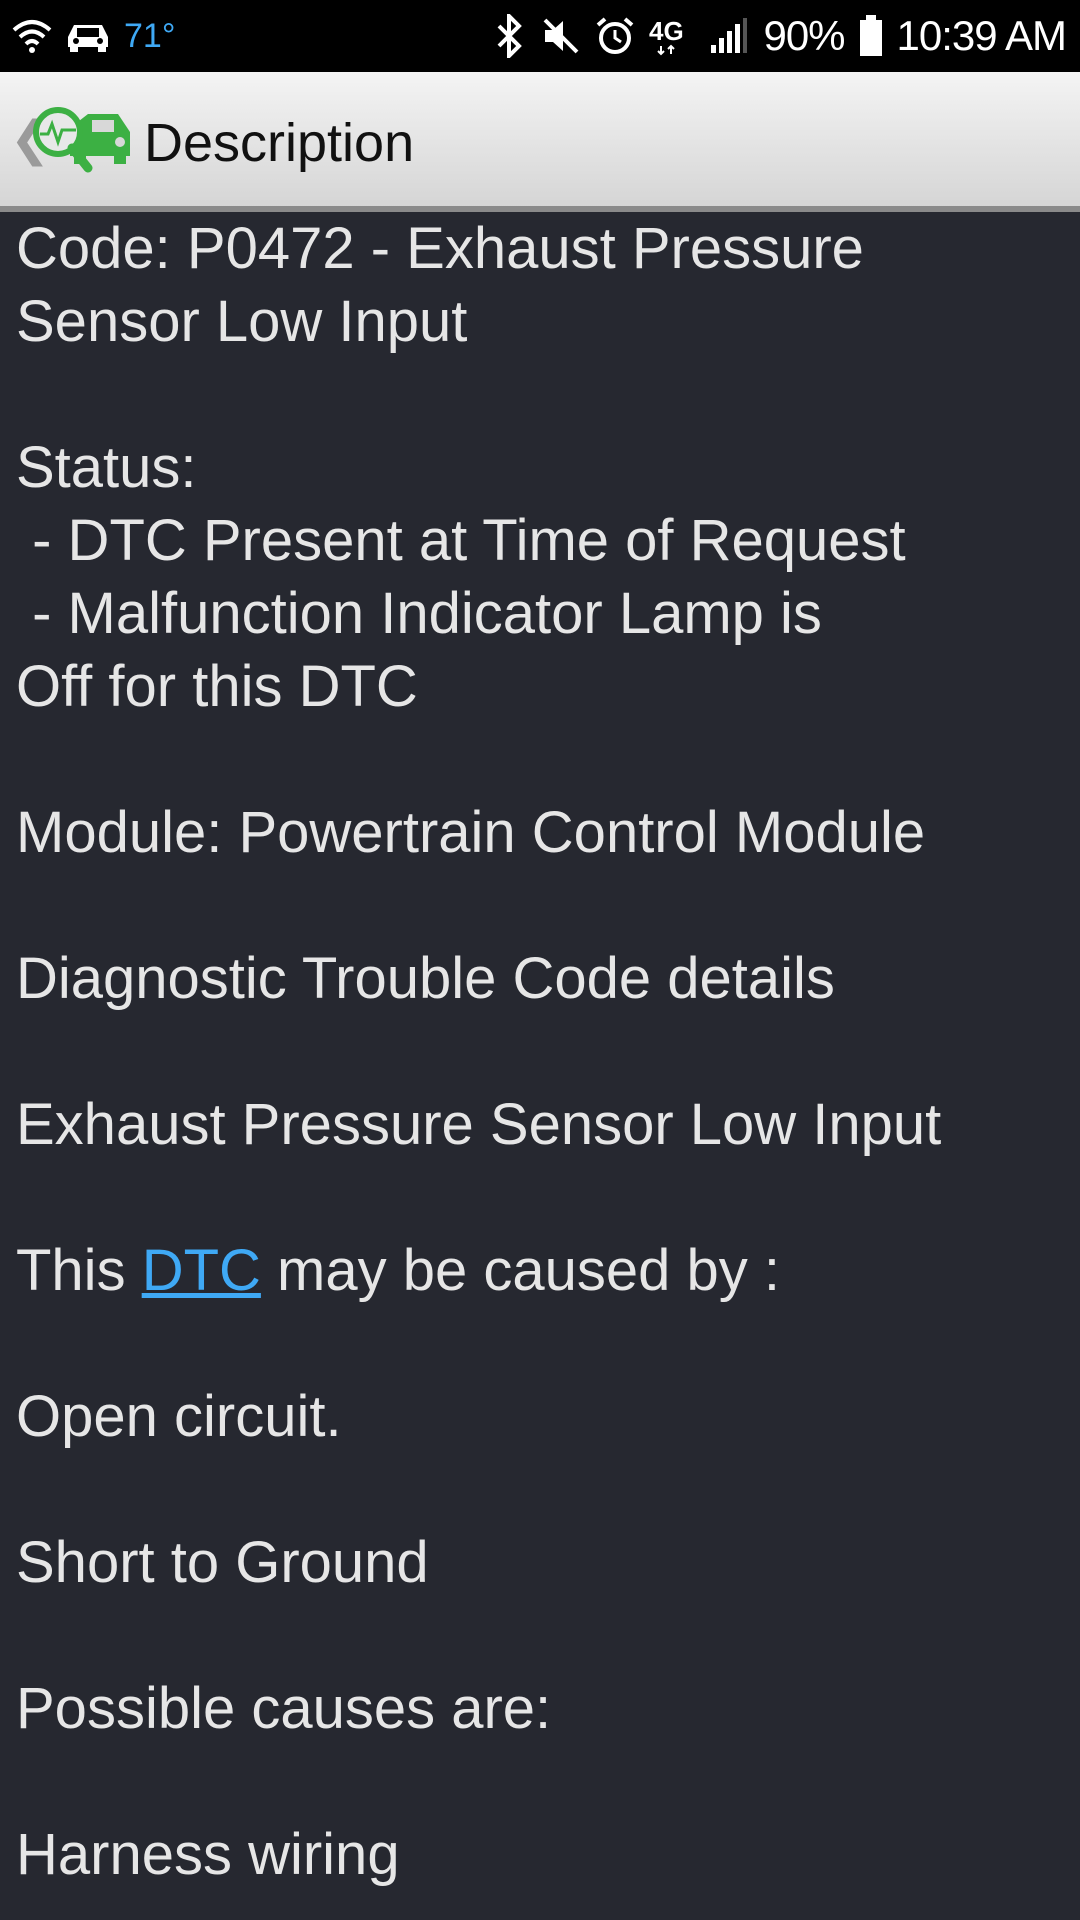 The width and height of the screenshot is (1080, 1920). Describe the element at coordinates (88, 36) in the screenshot. I see `car-icon` at that location.